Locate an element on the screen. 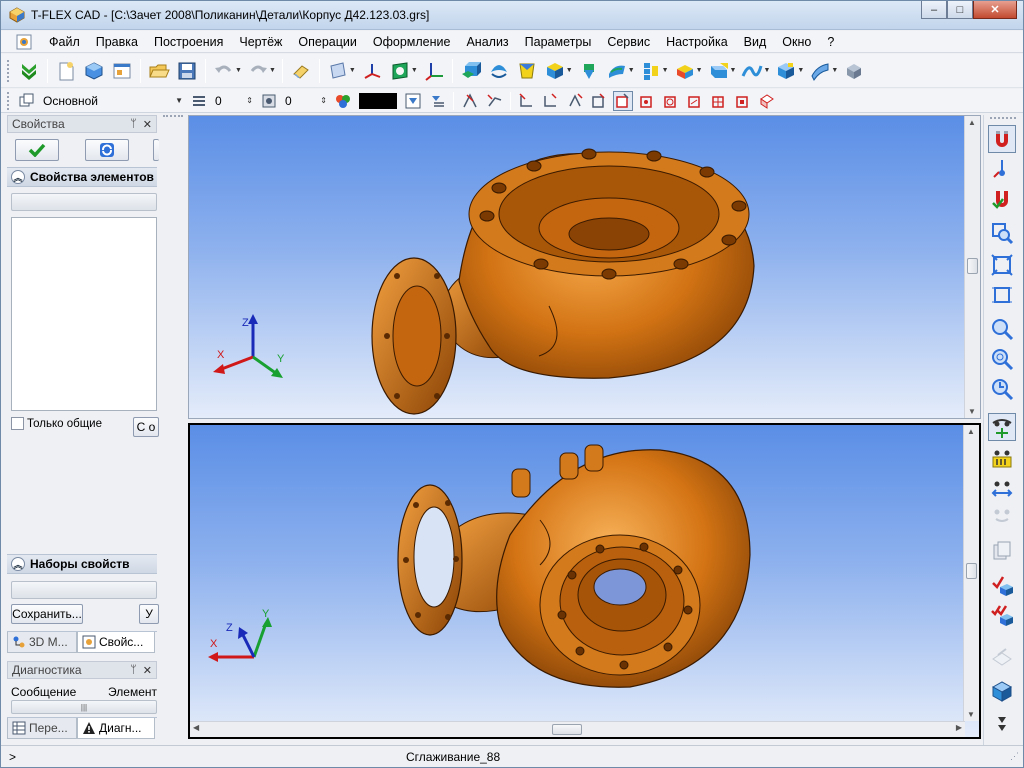 The height and width of the screenshot is (768, 1024). properties-list is located at coordinates (84, 314).